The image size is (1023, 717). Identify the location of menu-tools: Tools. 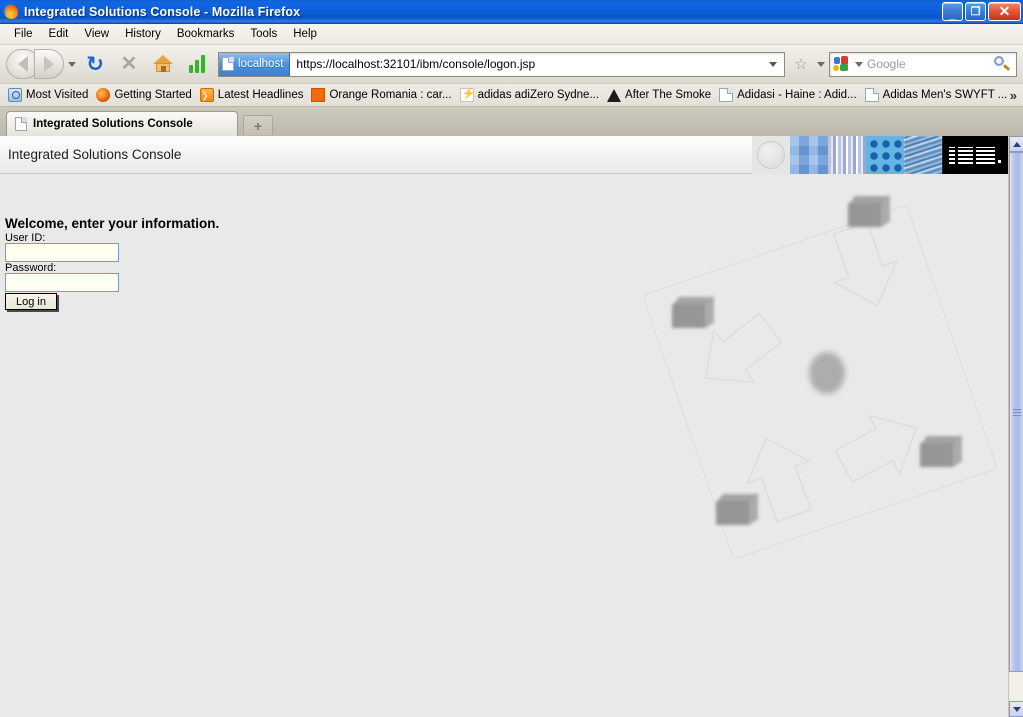
(263, 34).